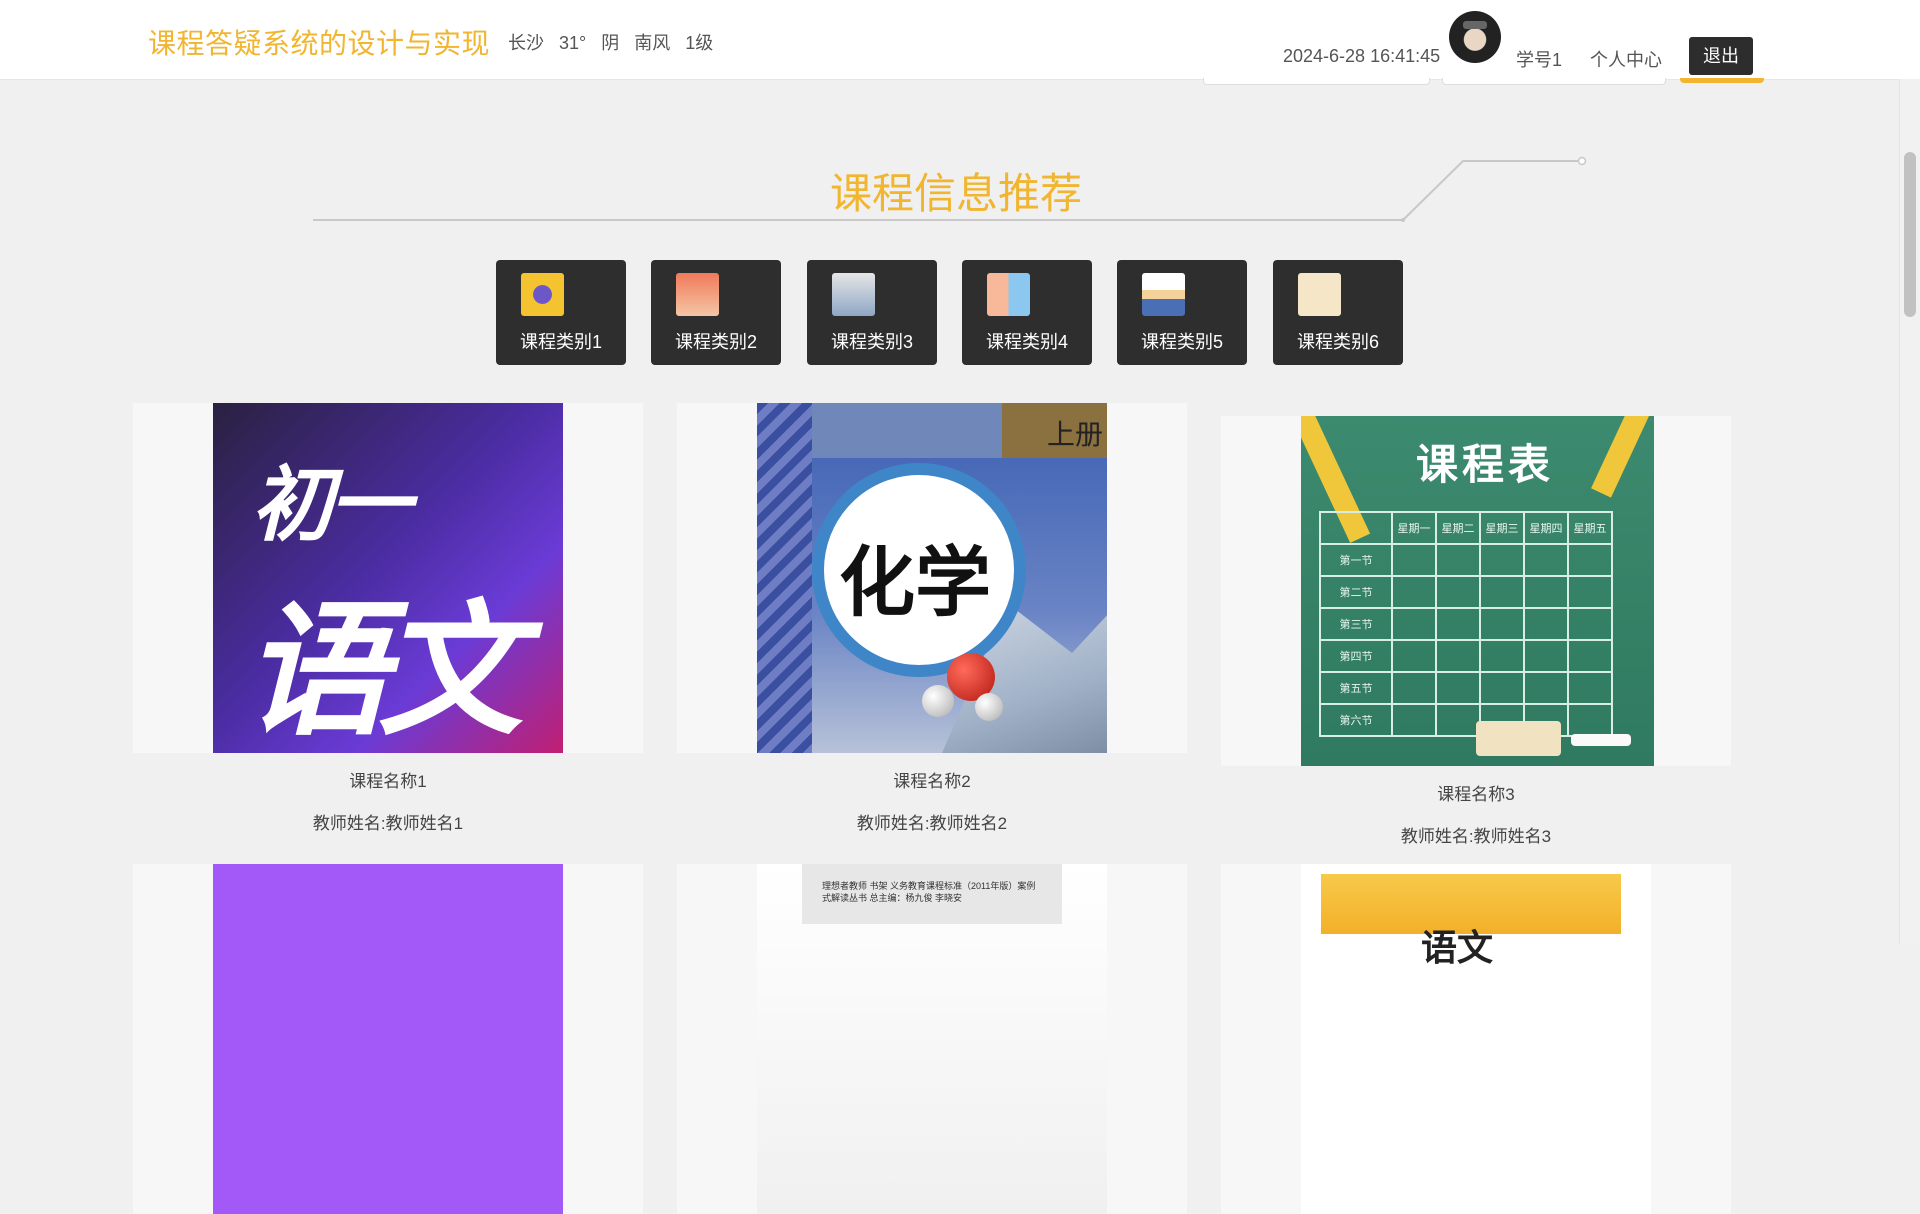  I want to click on cover-stripes, so click(784, 578).